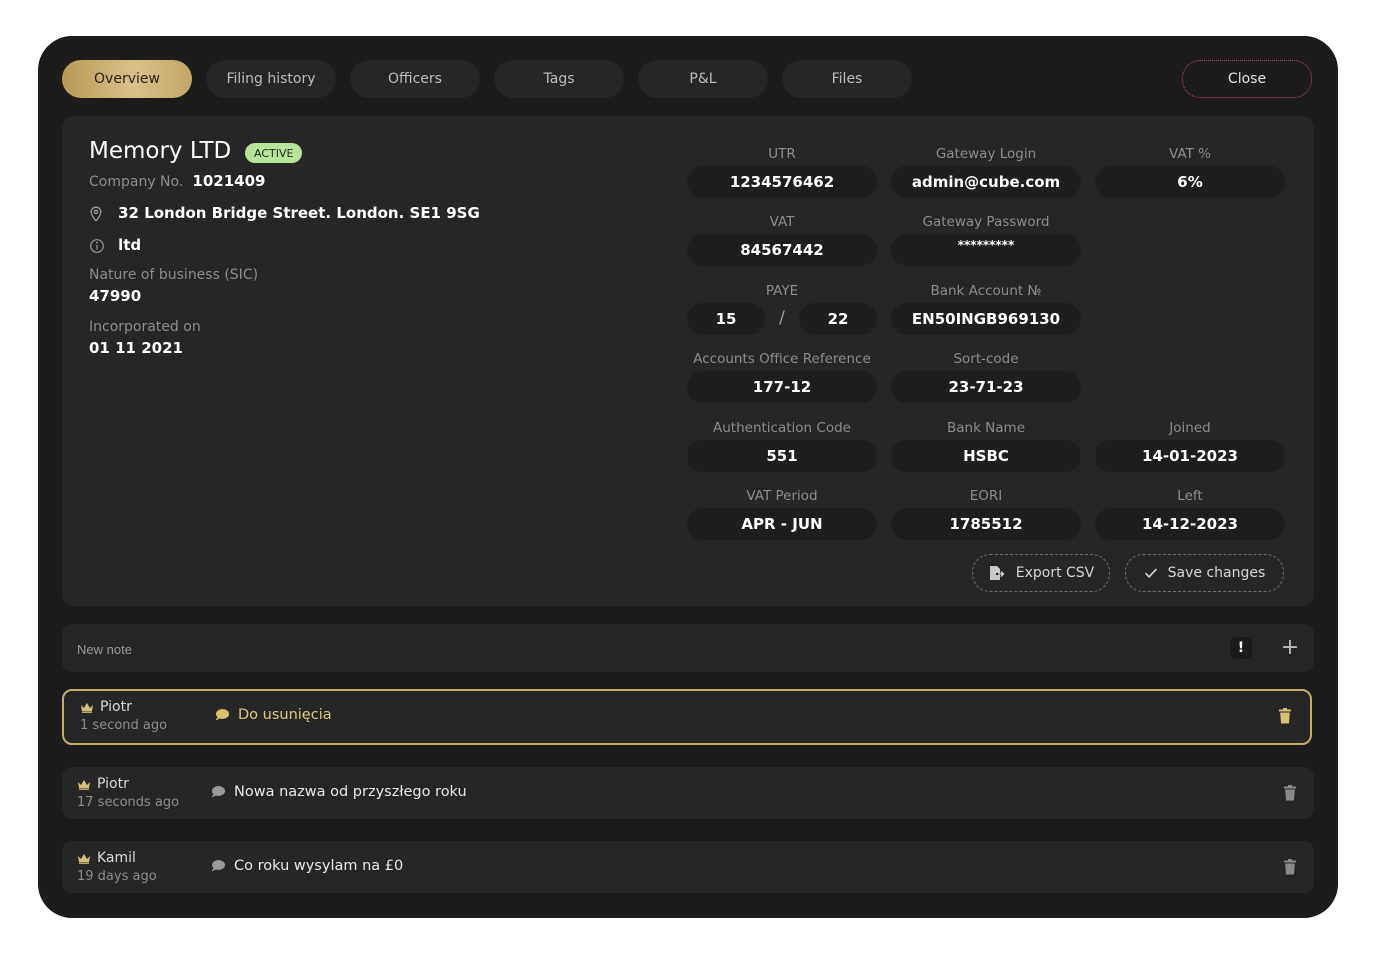 This screenshot has width=1377, height=956. Describe the element at coordinates (97, 214) in the screenshot. I see `map-pin-icon` at that location.